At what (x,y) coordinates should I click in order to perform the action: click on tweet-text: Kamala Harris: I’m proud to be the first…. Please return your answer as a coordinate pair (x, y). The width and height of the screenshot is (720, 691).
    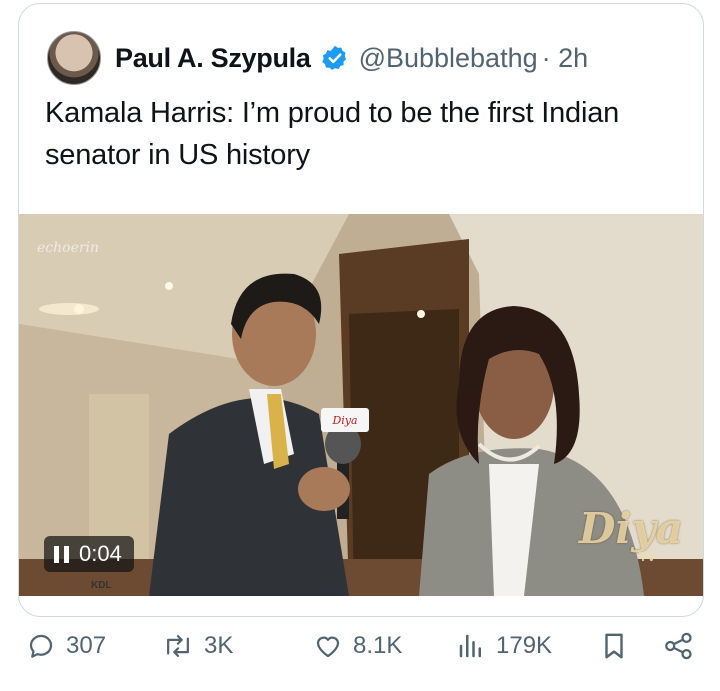
    Looking at the image, I should click on (332, 134).